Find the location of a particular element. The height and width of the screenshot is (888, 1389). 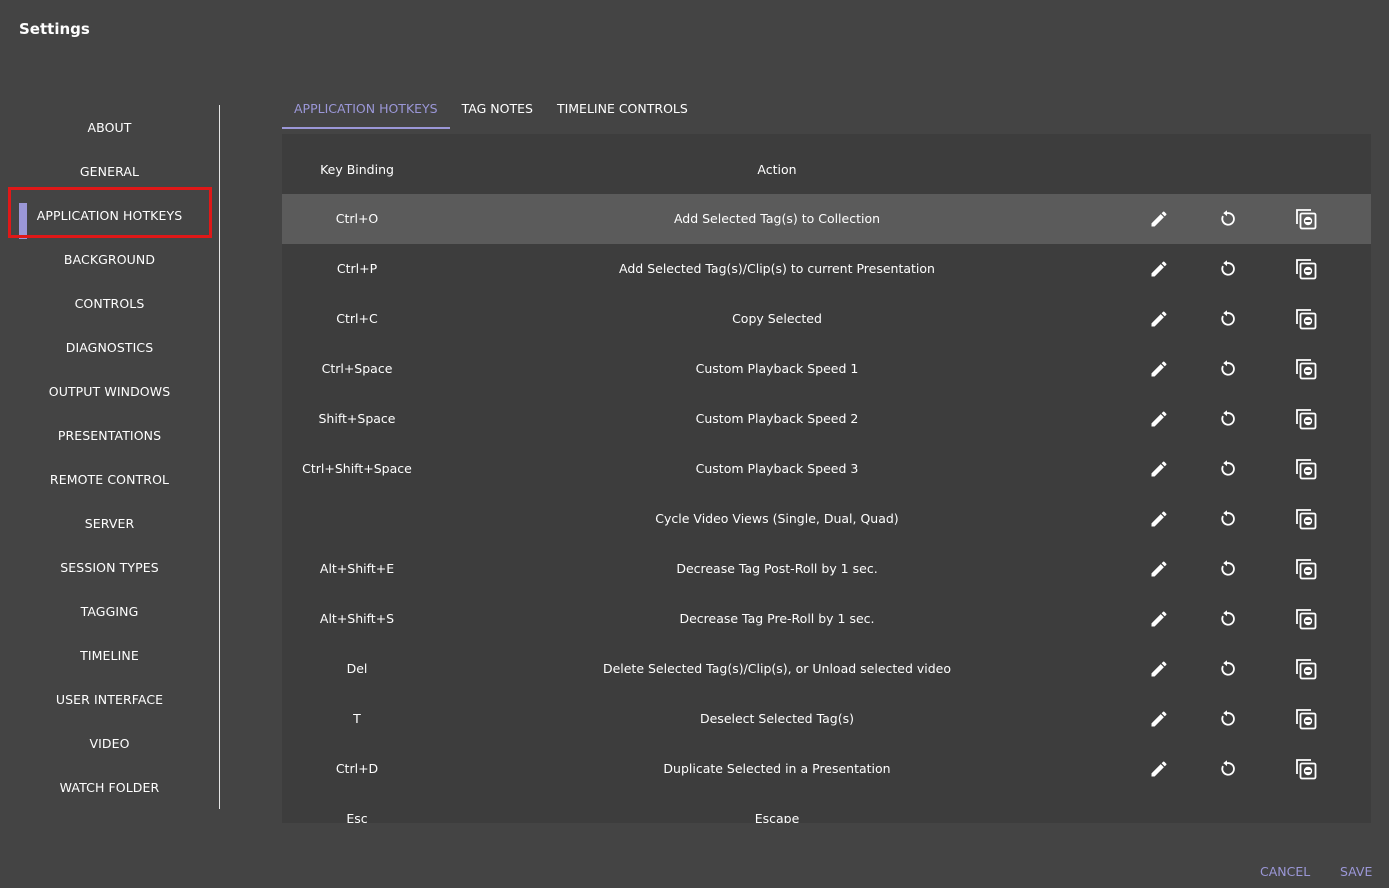

sidebar-item-watch-folder: WATCH FOLDER is located at coordinates (109, 787).